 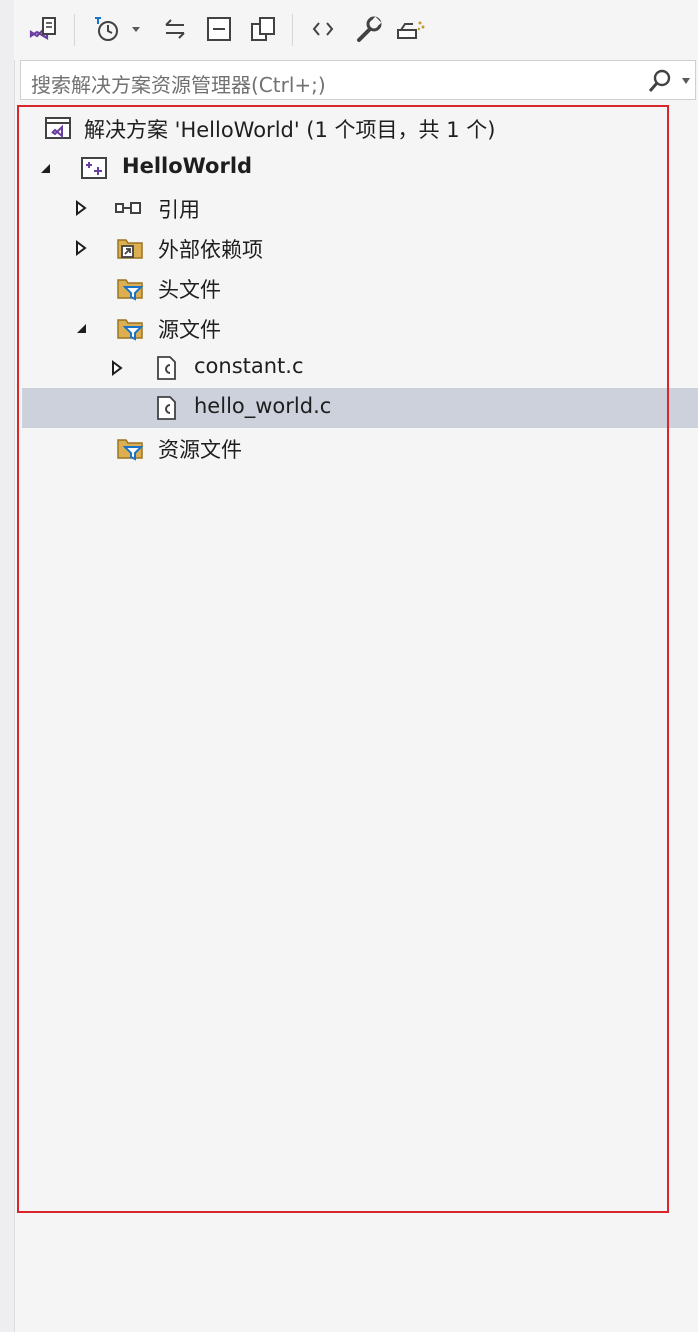 I want to click on code-view-icon, so click(x=323, y=29).